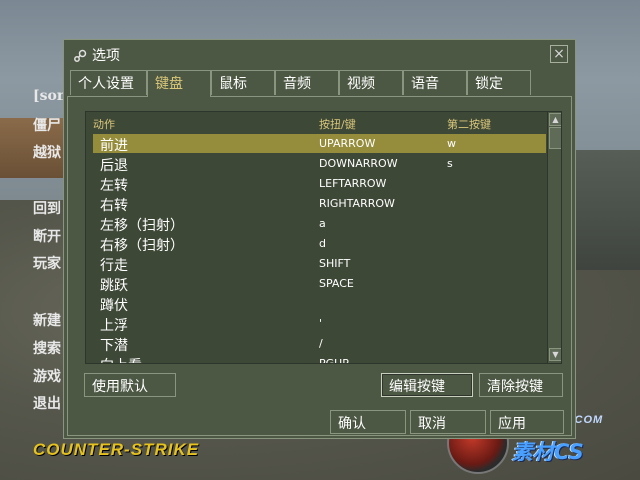 The image size is (640, 480). What do you see at coordinates (50, 96) in the screenshot?
I see `bg-menu-item: [son` at bounding box center [50, 96].